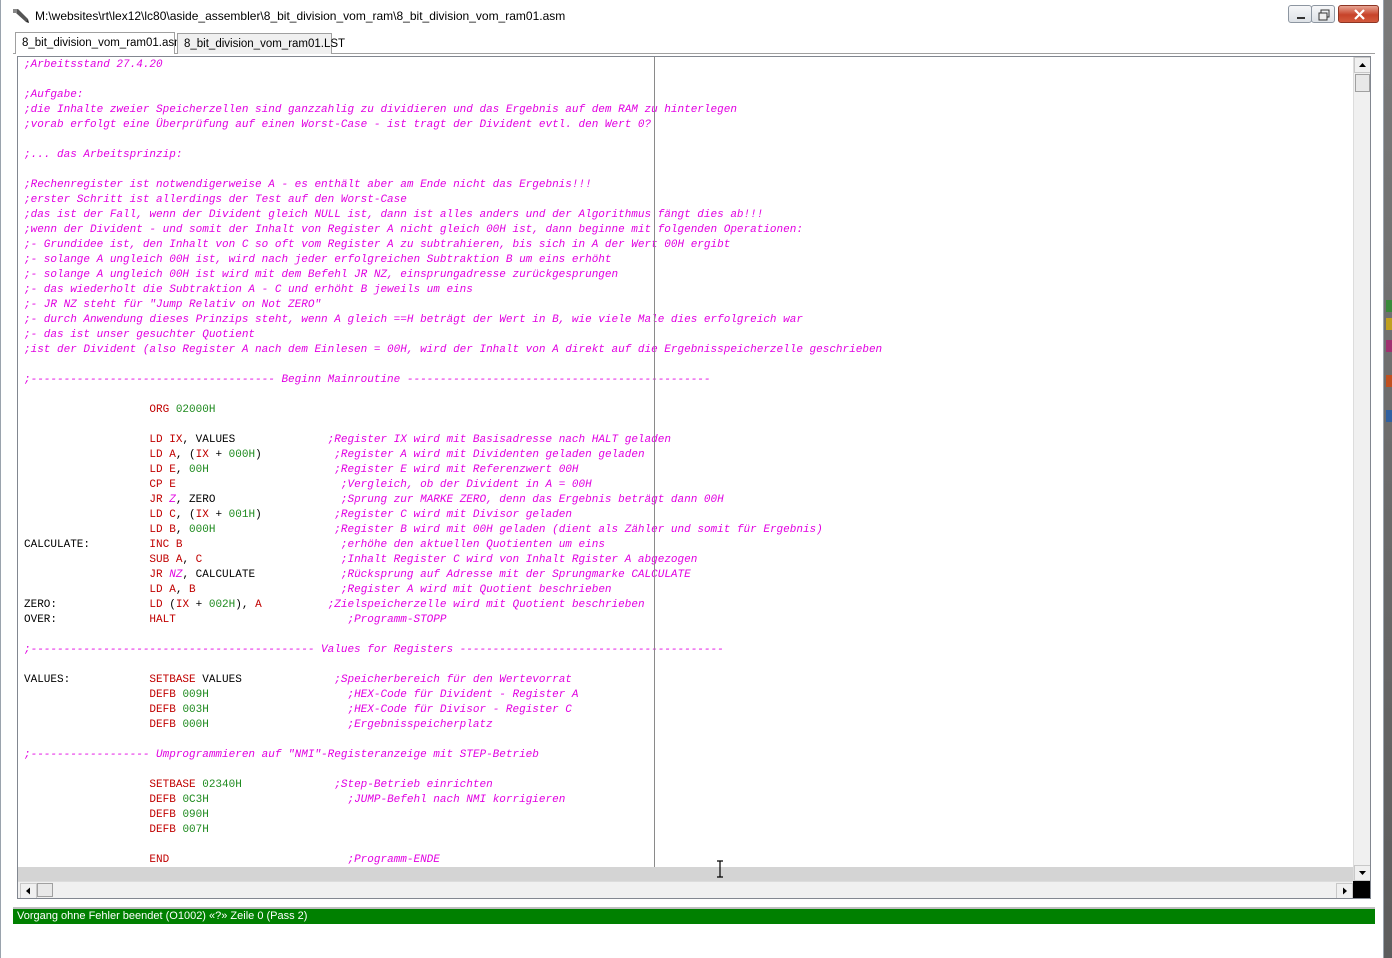  I want to click on code-line: ORG 02000H, so click(686, 410).